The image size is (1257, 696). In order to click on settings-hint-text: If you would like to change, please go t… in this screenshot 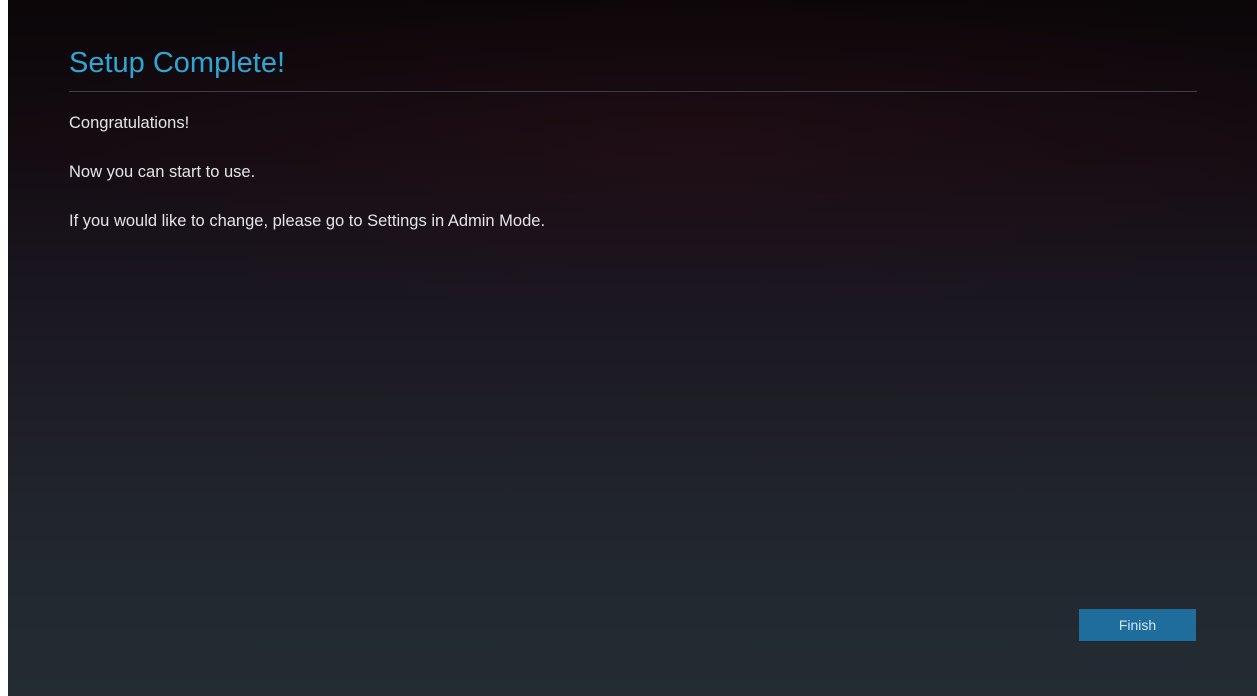, I will do `click(307, 220)`.